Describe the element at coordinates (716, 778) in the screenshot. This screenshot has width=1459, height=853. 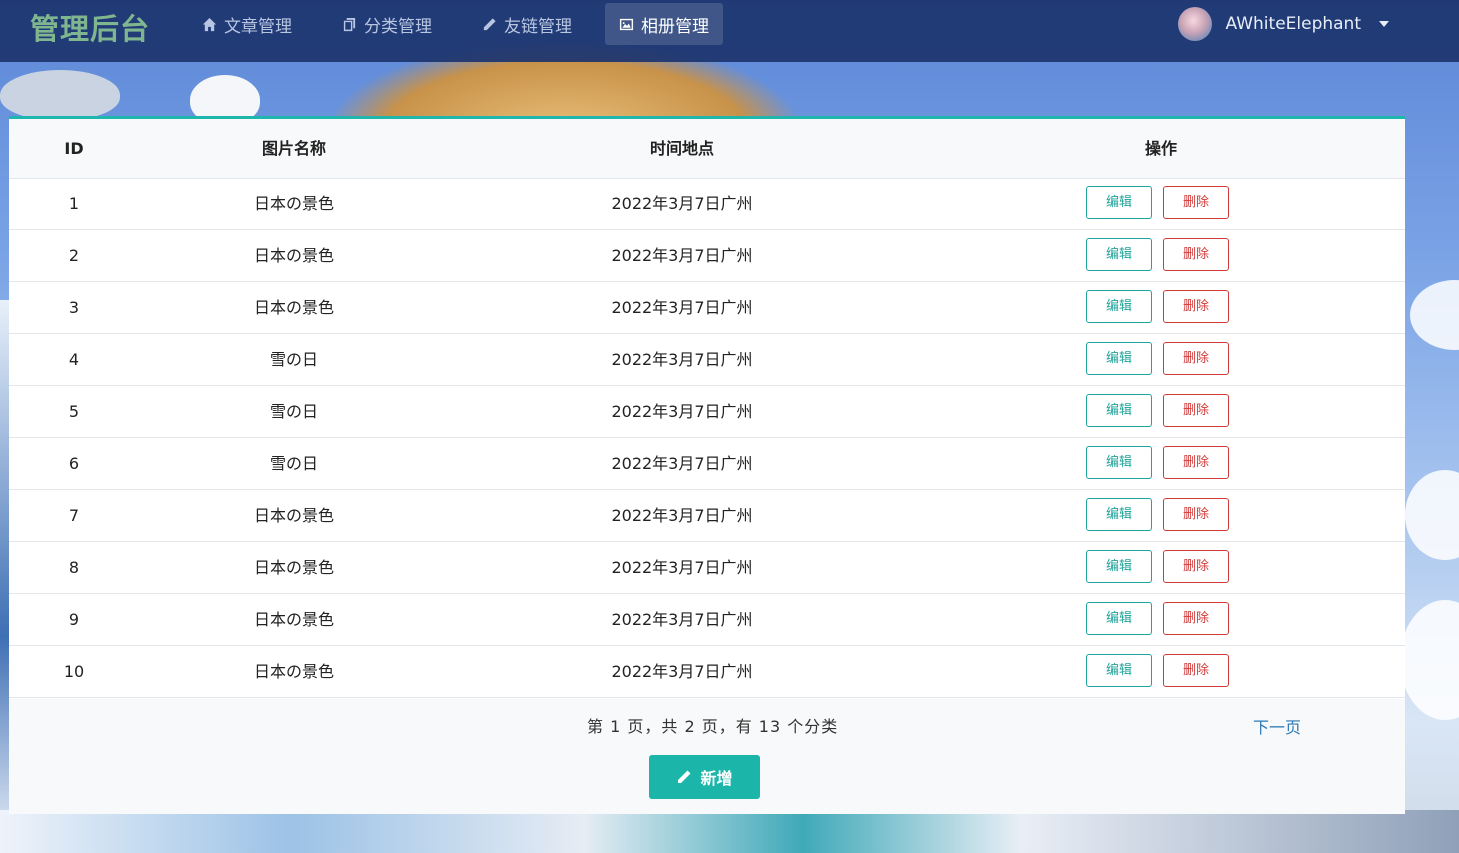
I see `add-button-label: 新增` at that location.